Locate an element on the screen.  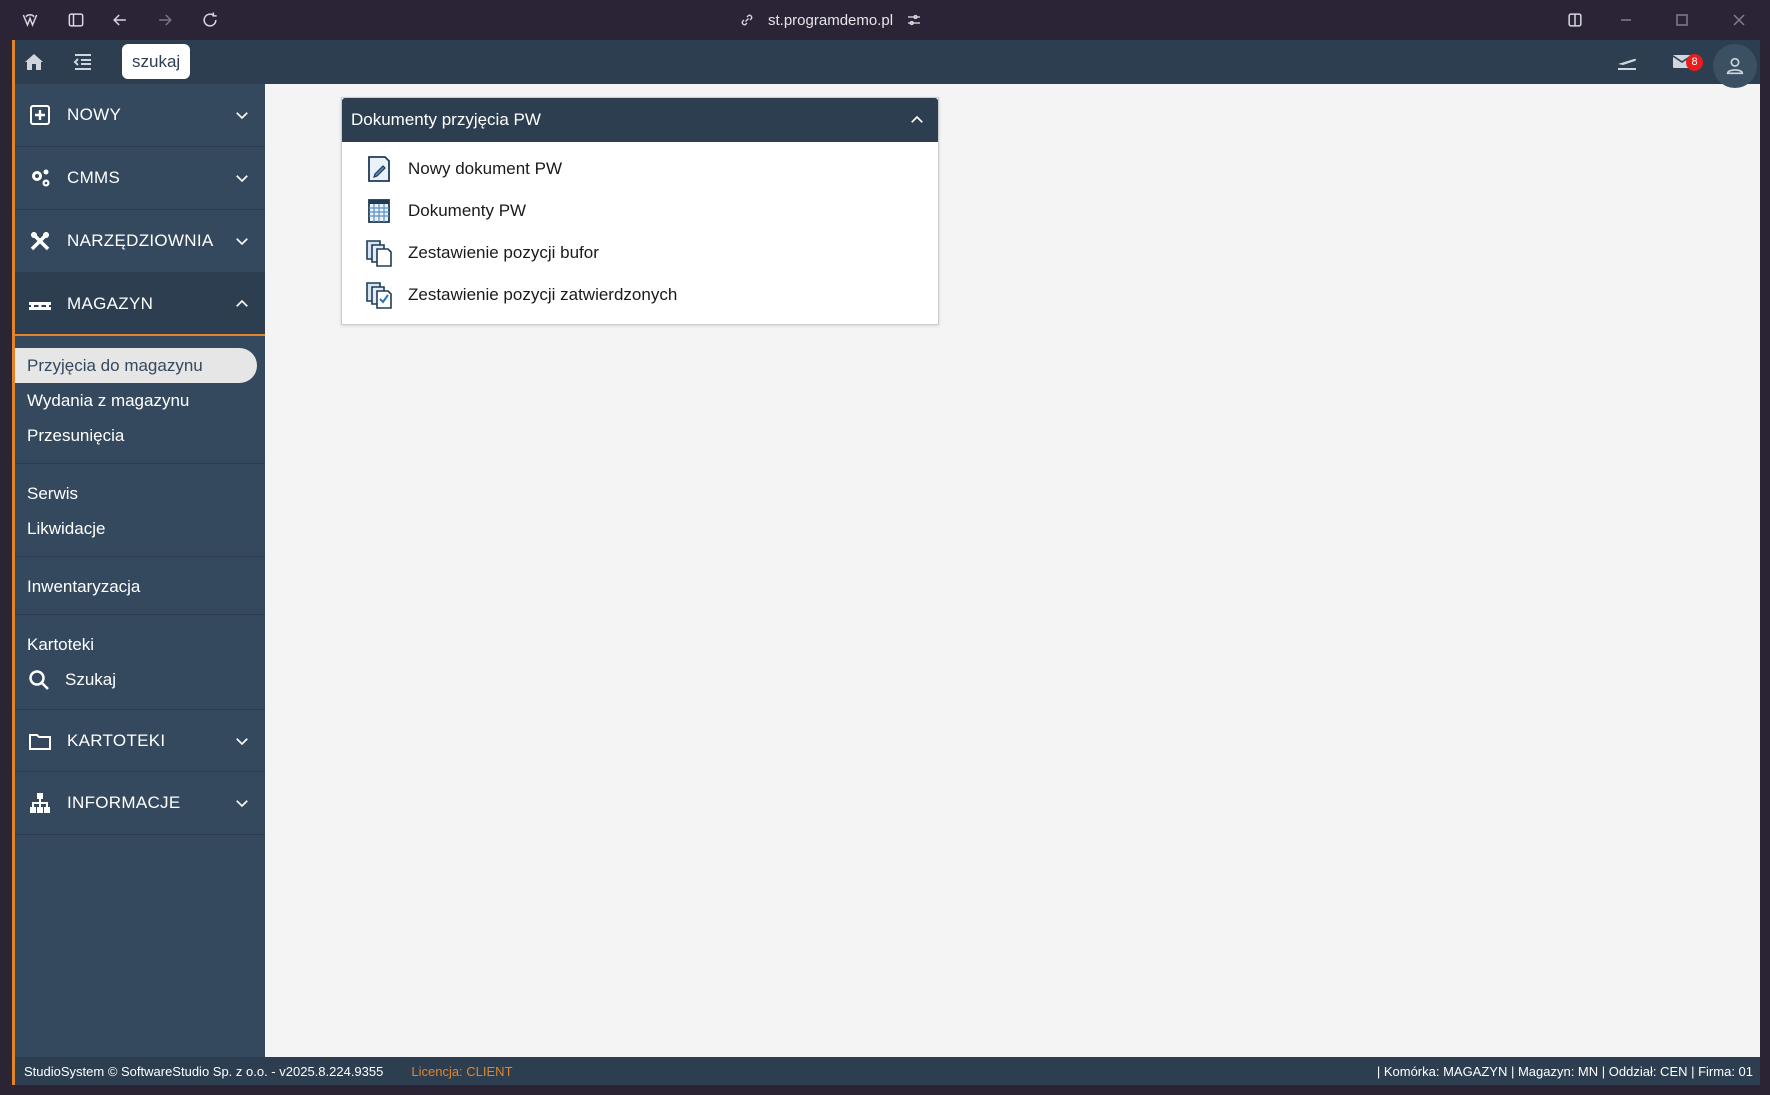
panel-item-label: Nowy dokument PW is located at coordinates (485, 168).